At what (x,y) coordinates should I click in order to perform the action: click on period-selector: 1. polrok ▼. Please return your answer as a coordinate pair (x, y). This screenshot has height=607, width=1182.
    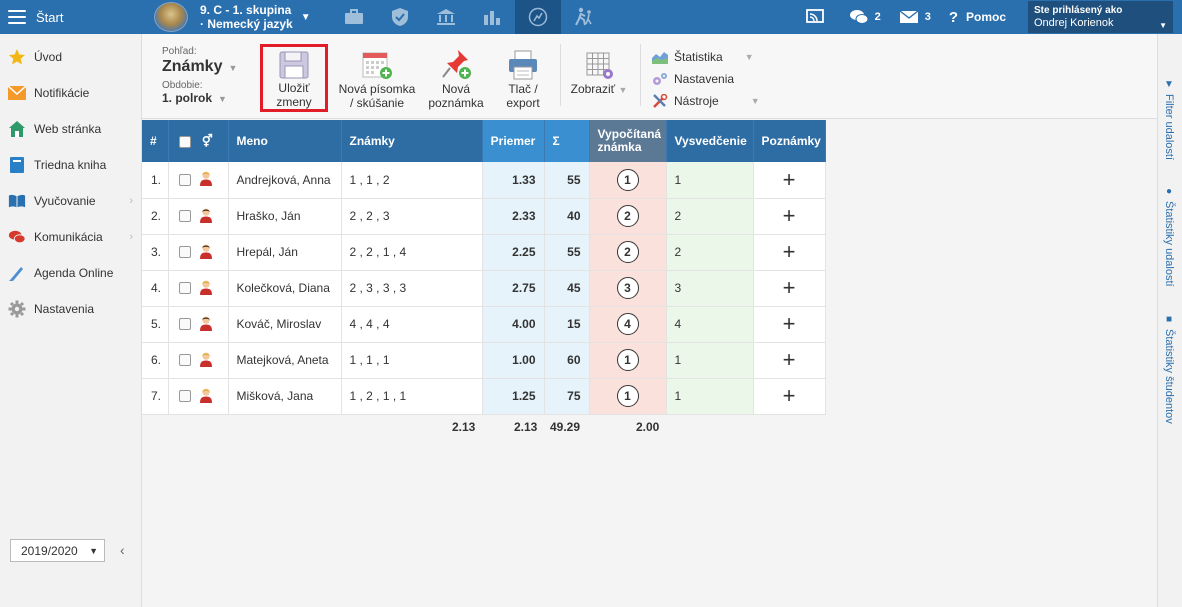
    Looking at the image, I should click on (199, 98).